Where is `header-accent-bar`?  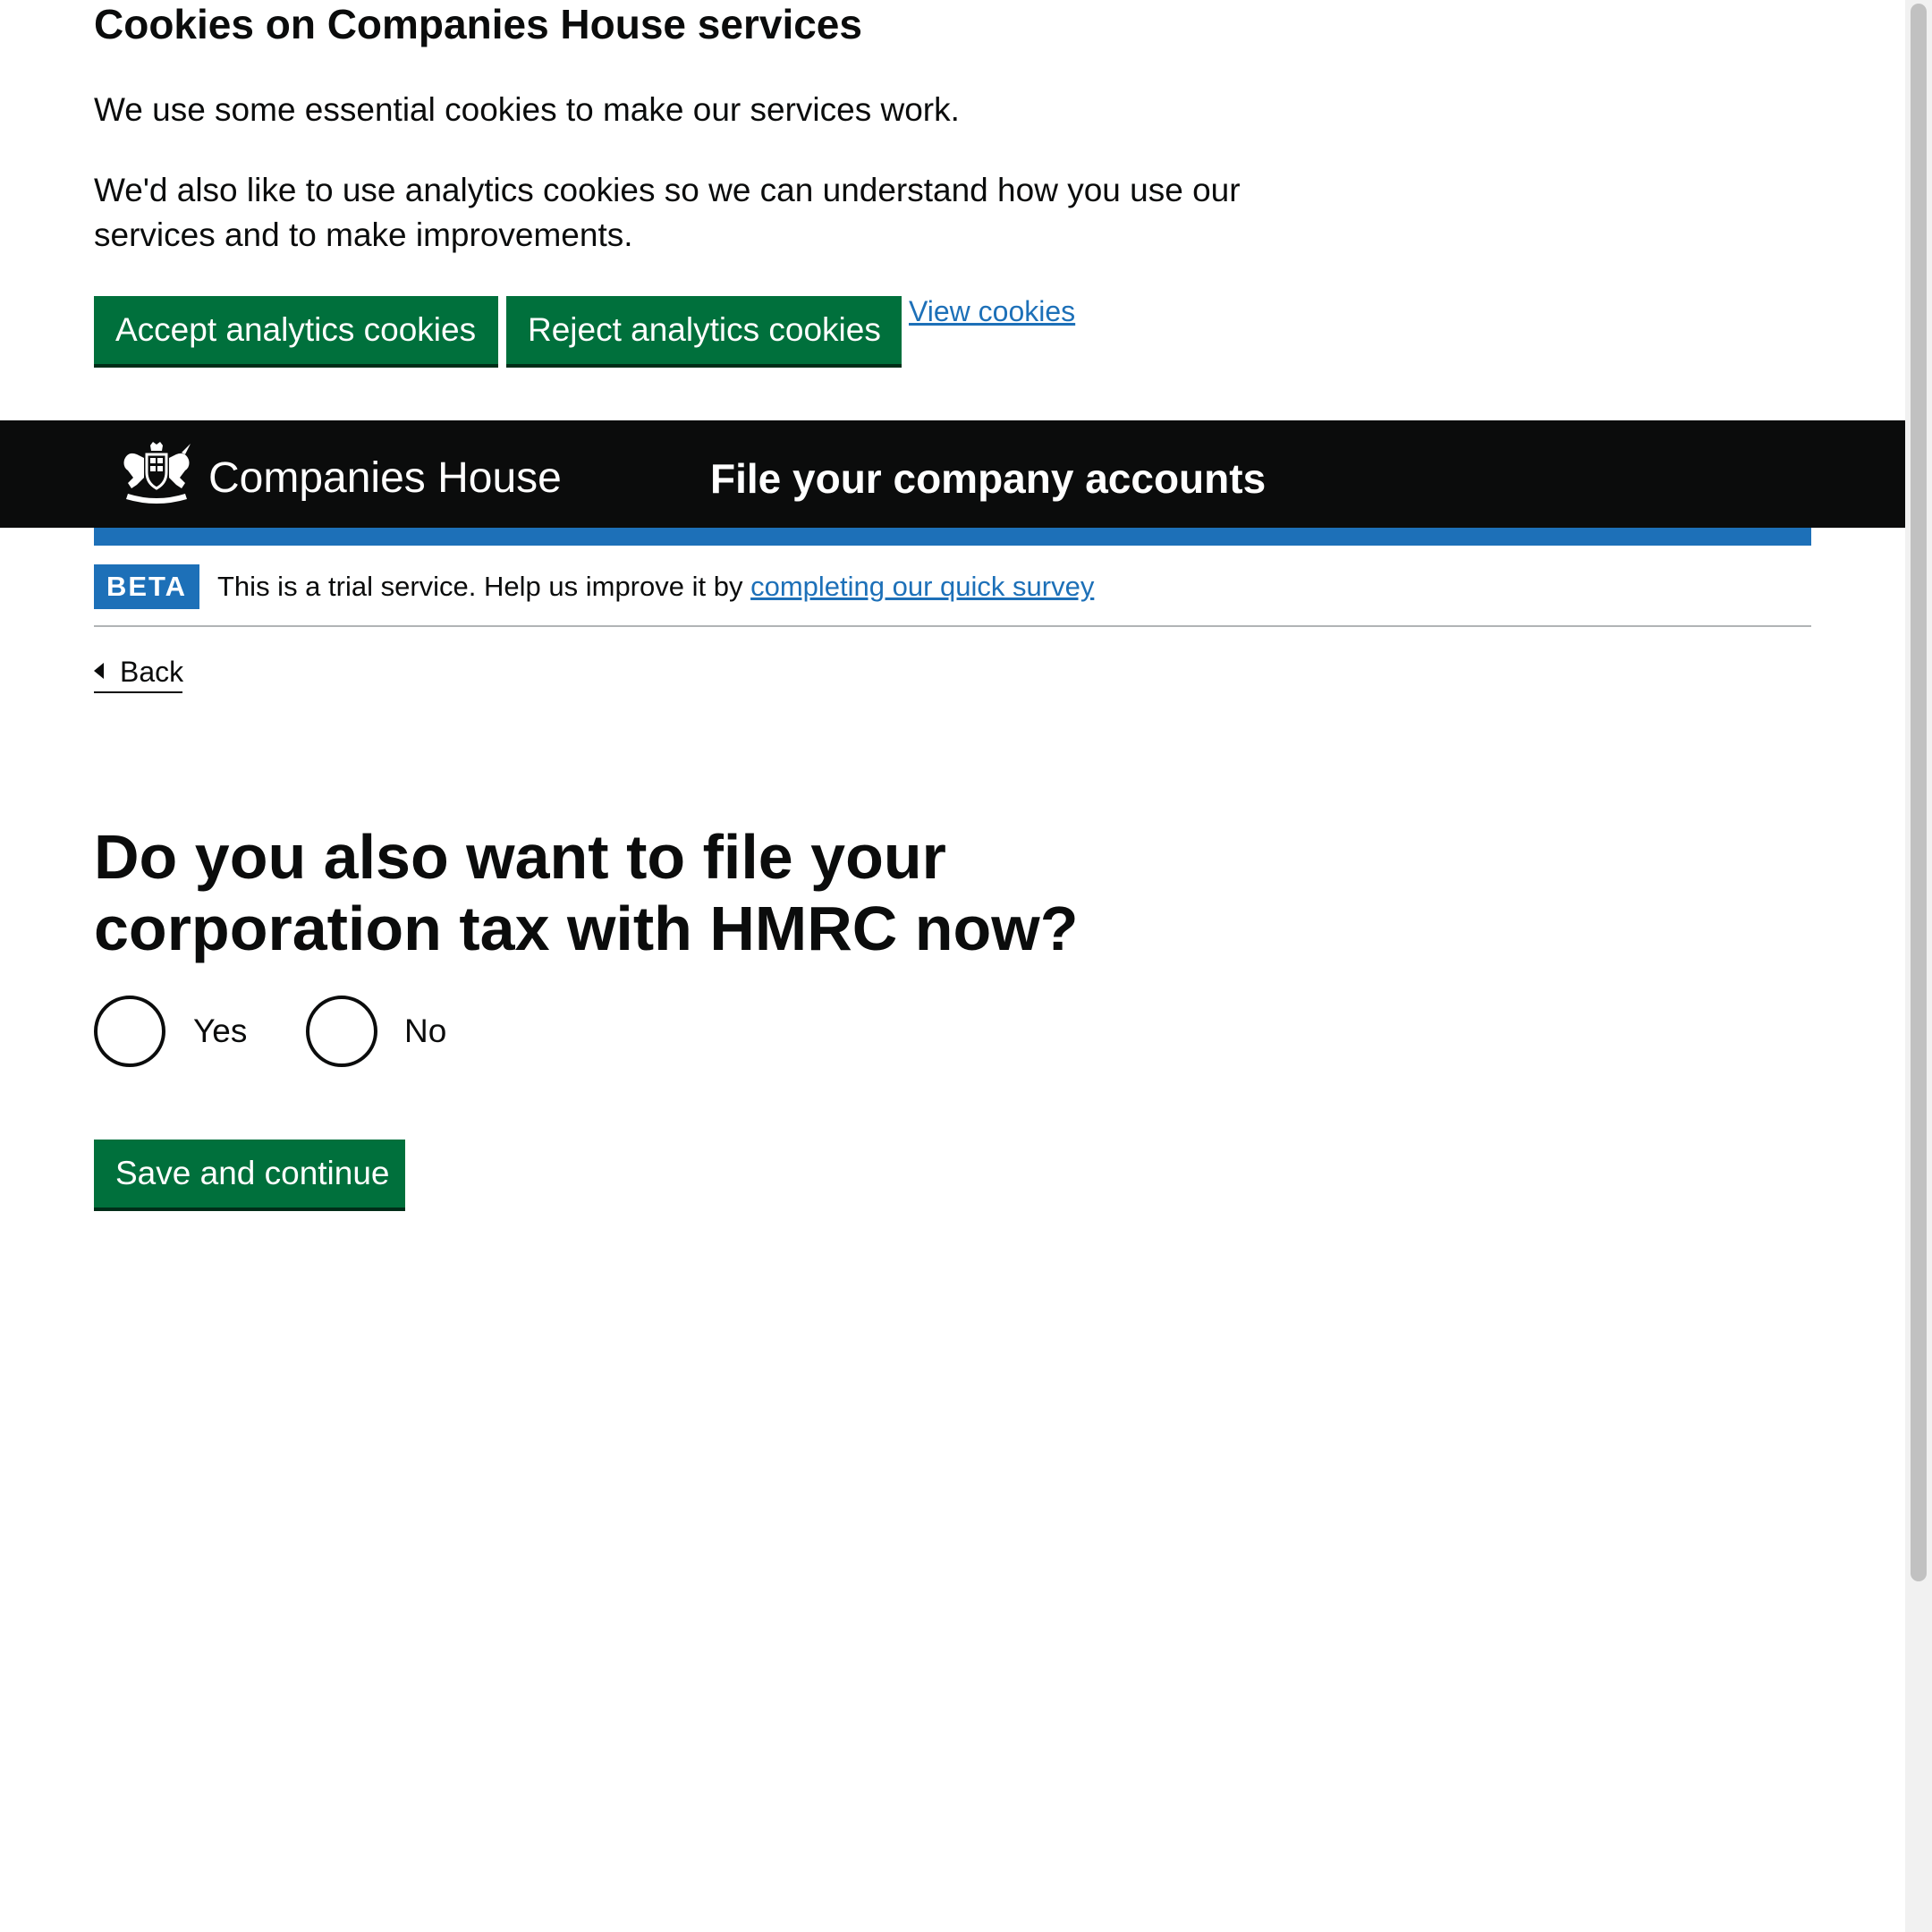 header-accent-bar is located at coordinates (952, 537).